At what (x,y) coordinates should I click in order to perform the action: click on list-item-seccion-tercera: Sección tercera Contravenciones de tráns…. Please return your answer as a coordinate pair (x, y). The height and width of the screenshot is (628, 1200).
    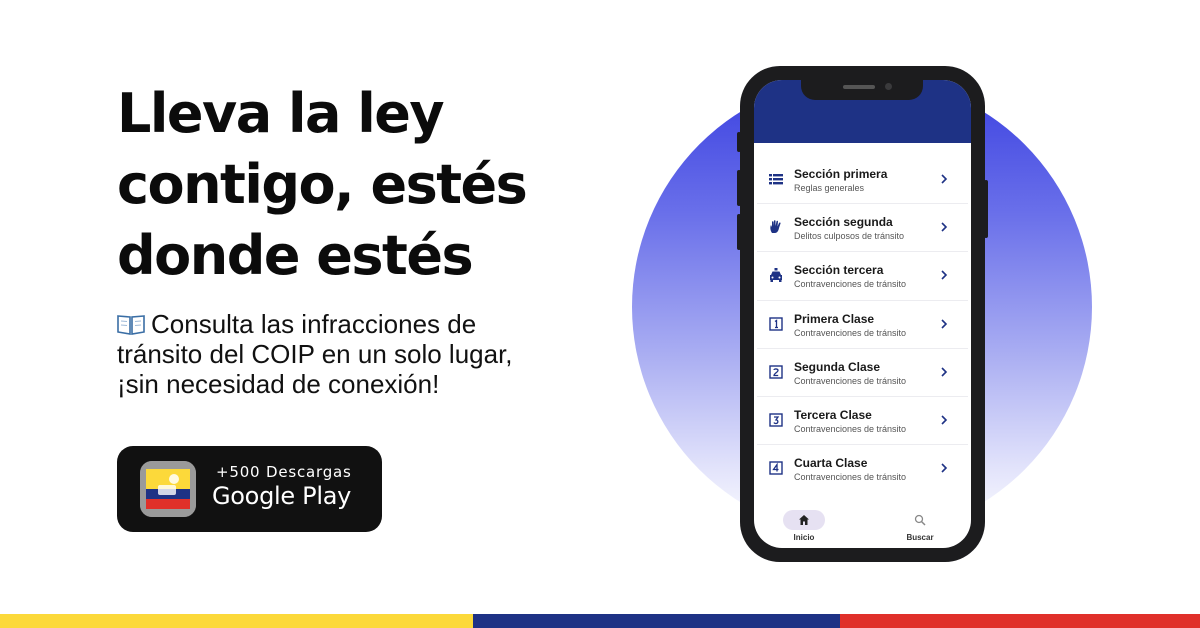
    Looking at the image, I should click on (862, 276).